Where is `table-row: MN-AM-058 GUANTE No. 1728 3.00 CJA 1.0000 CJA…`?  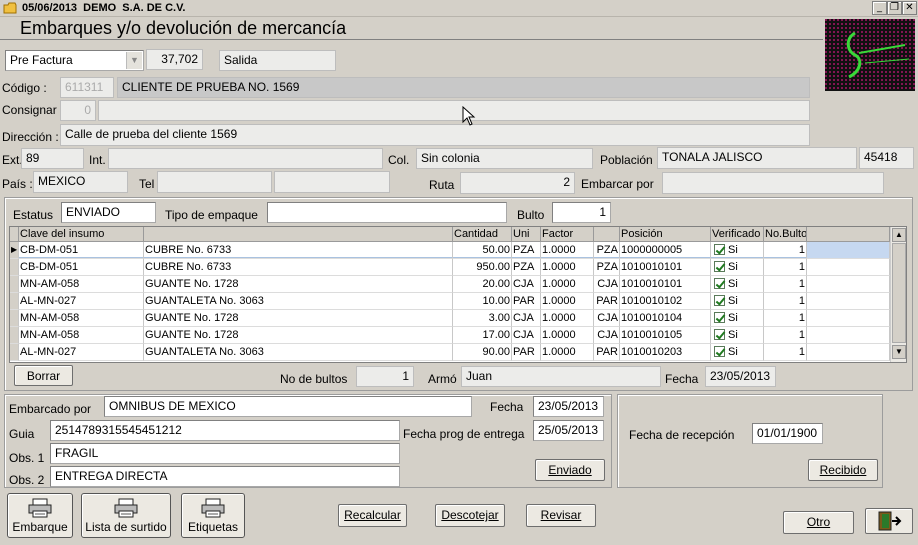 table-row: MN-AM-058 GUANTE No. 1728 3.00 CJA 1.0000 CJA… is located at coordinates (450, 318).